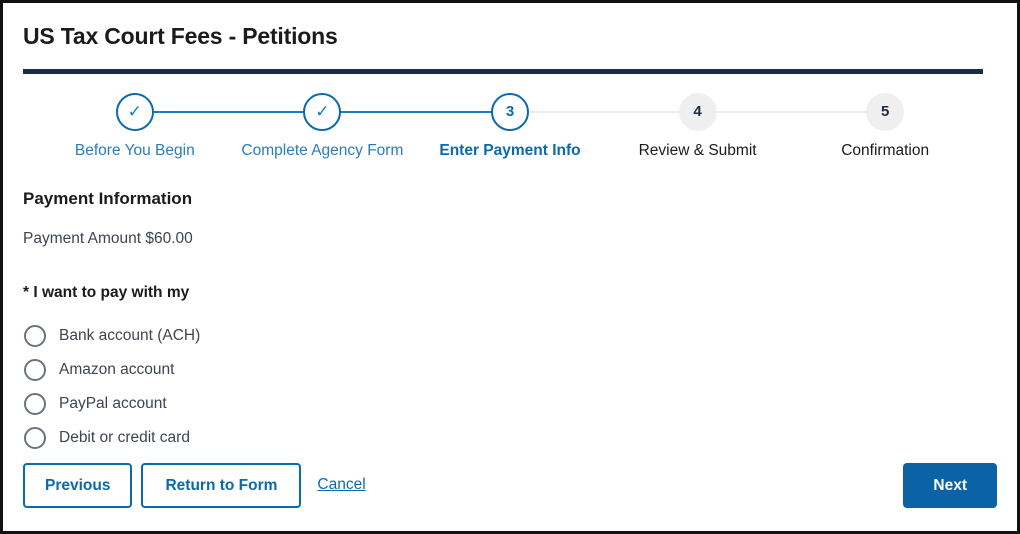 The width and height of the screenshot is (1020, 534). I want to click on stepper-step-4: 4 Review & Submit, so click(698, 126).